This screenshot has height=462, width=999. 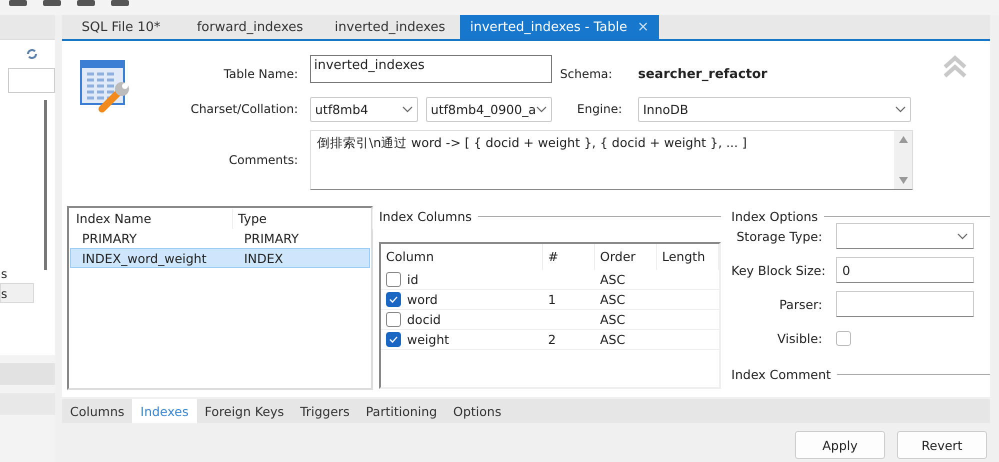 I want to click on editor-tab: SQL File 10*, so click(x=121, y=27).